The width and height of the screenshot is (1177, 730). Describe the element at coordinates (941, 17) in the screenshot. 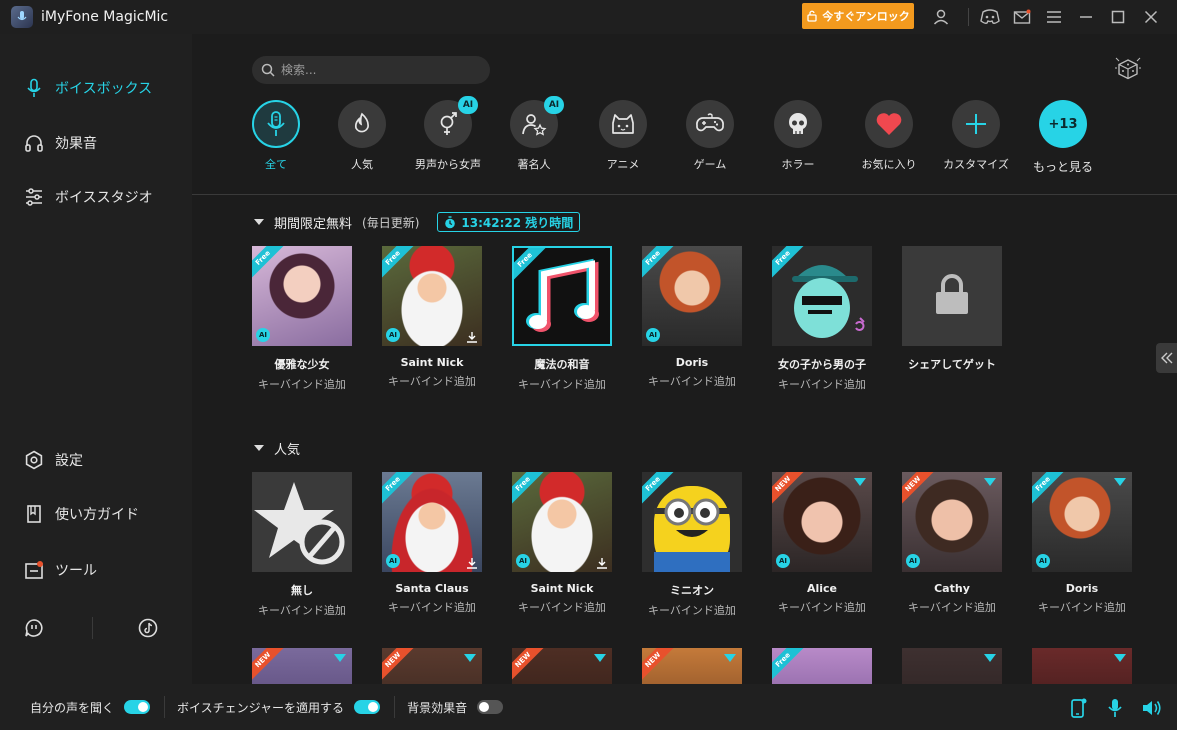

I see `user-icon` at that location.